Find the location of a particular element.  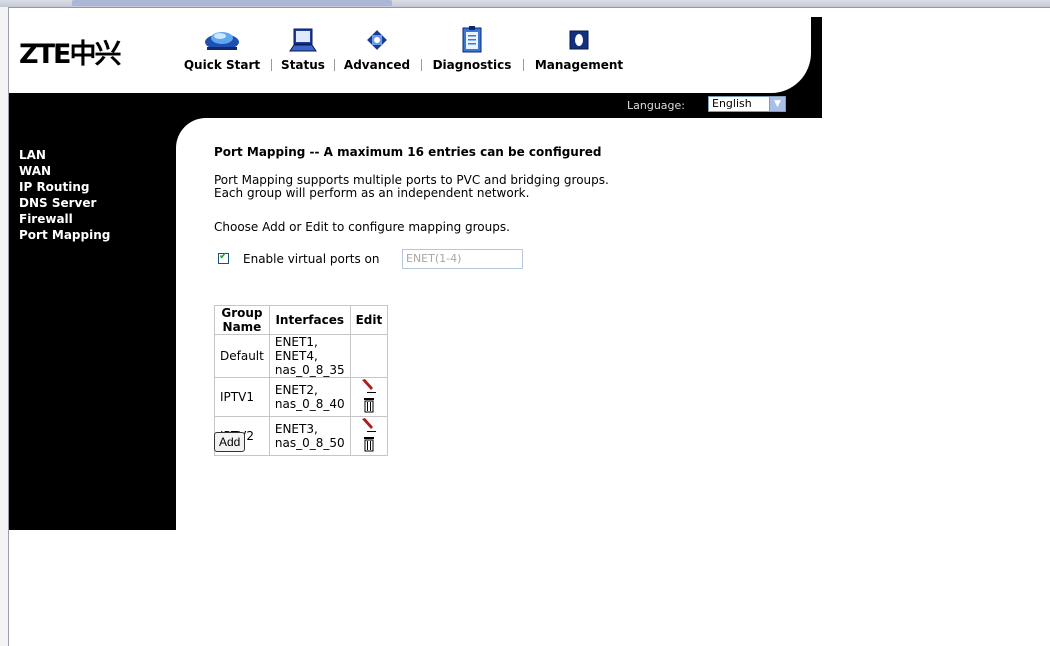

sidebar-item-lan: LAN is located at coordinates (64, 155).